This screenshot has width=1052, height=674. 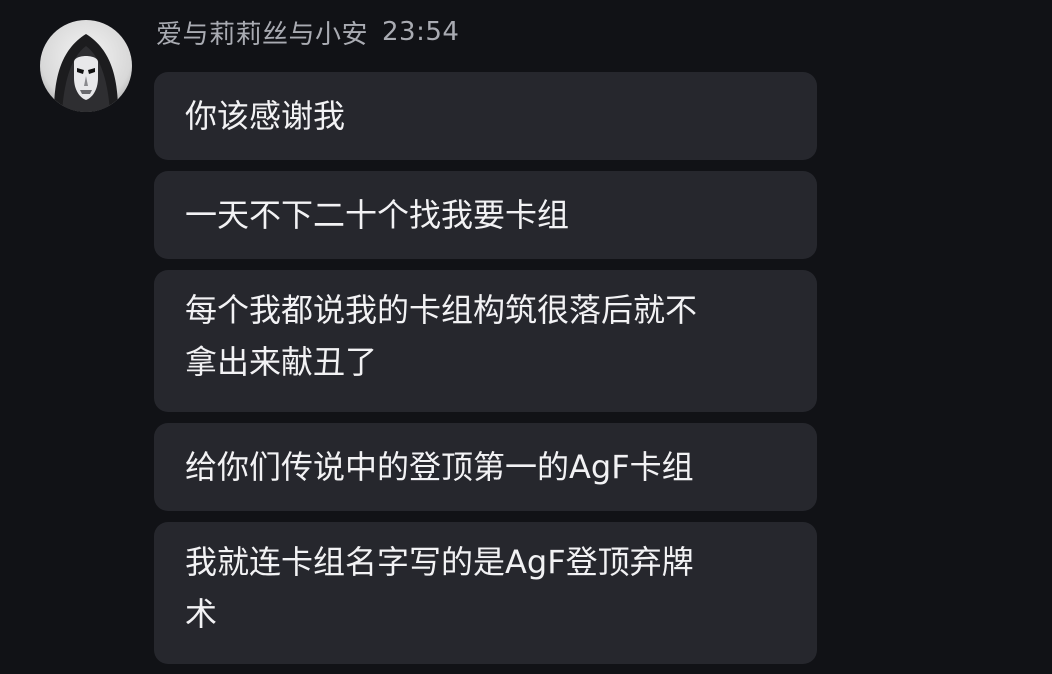 I want to click on message-text: 我就连卡组名字写的是AgF登顶弃牌, so click(x=439, y=562).